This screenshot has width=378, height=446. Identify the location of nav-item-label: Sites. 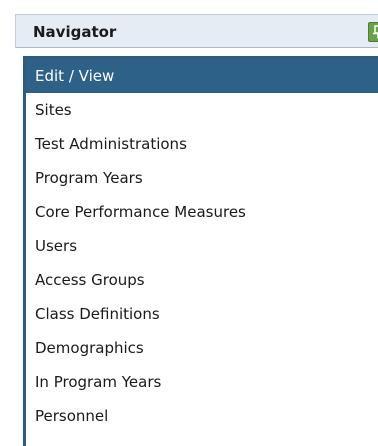
(53, 110).